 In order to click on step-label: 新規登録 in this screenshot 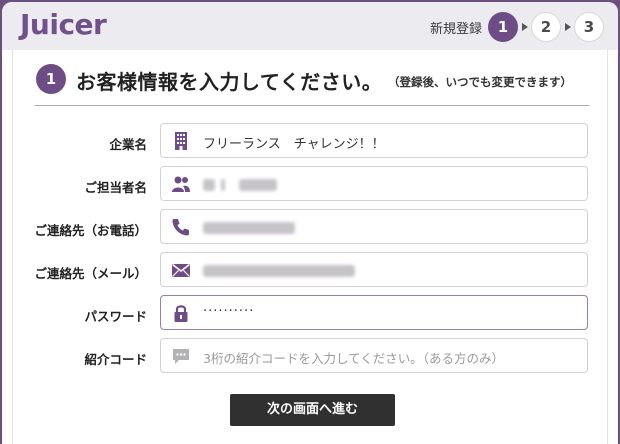, I will do `click(456, 29)`.